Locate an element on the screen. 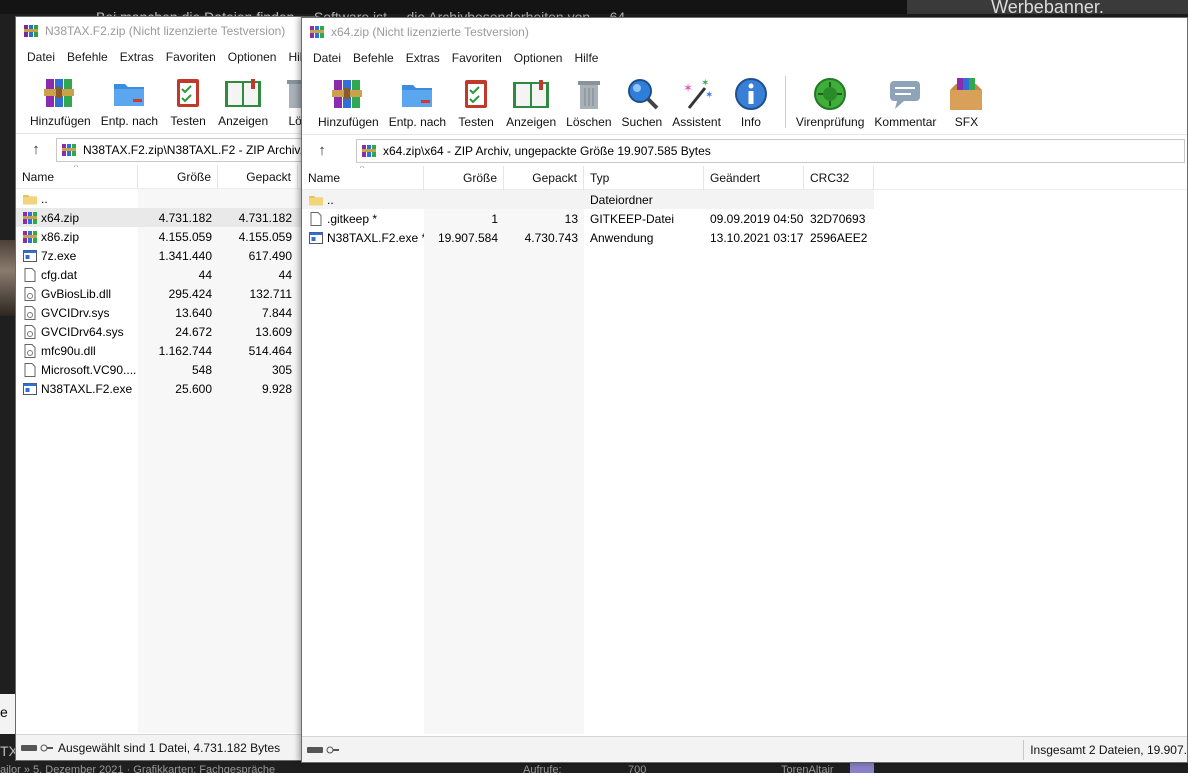 The image size is (1188, 773). file-row: x86.zip 4.155.059 4.155.059 is located at coordinates (165, 236).